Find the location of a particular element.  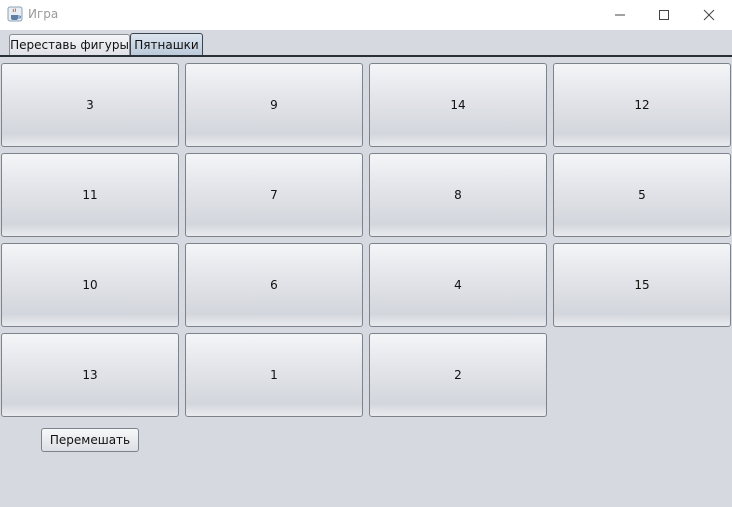

tile-r2c3: 8 is located at coordinates (458, 195).